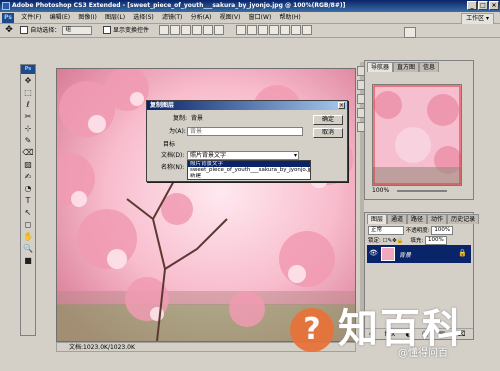 The image size is (500, 371). What do you see at coordinates (28, 92) in the screenshot?
I see `marquee-tool-icon: ⬚` at bounding box center [28, 92].